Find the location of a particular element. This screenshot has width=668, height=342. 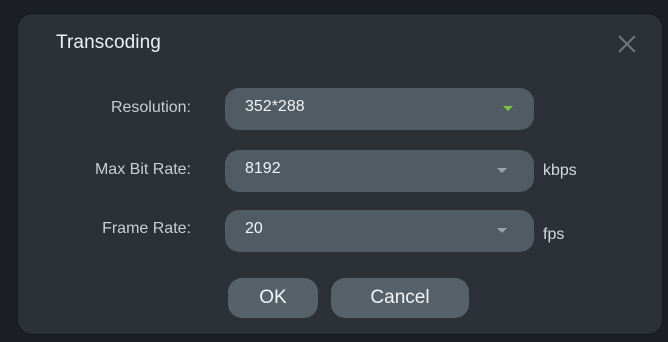

max-bit-rate-label: Max Bit Rate: is located at coordinates (142, 169).